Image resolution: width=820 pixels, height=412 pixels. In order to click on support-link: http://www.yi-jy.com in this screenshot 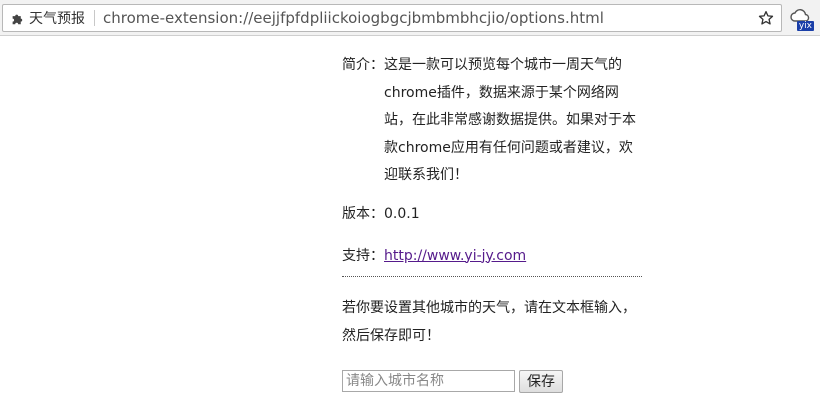, I will do `click(455, 256)`.